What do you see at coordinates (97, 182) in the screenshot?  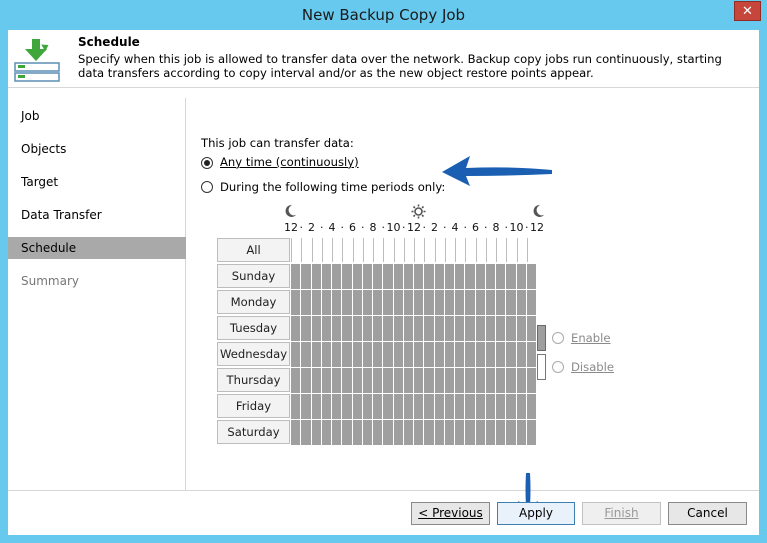 I see `sidebar-item-target: Target` at bounding box center [97, 182].